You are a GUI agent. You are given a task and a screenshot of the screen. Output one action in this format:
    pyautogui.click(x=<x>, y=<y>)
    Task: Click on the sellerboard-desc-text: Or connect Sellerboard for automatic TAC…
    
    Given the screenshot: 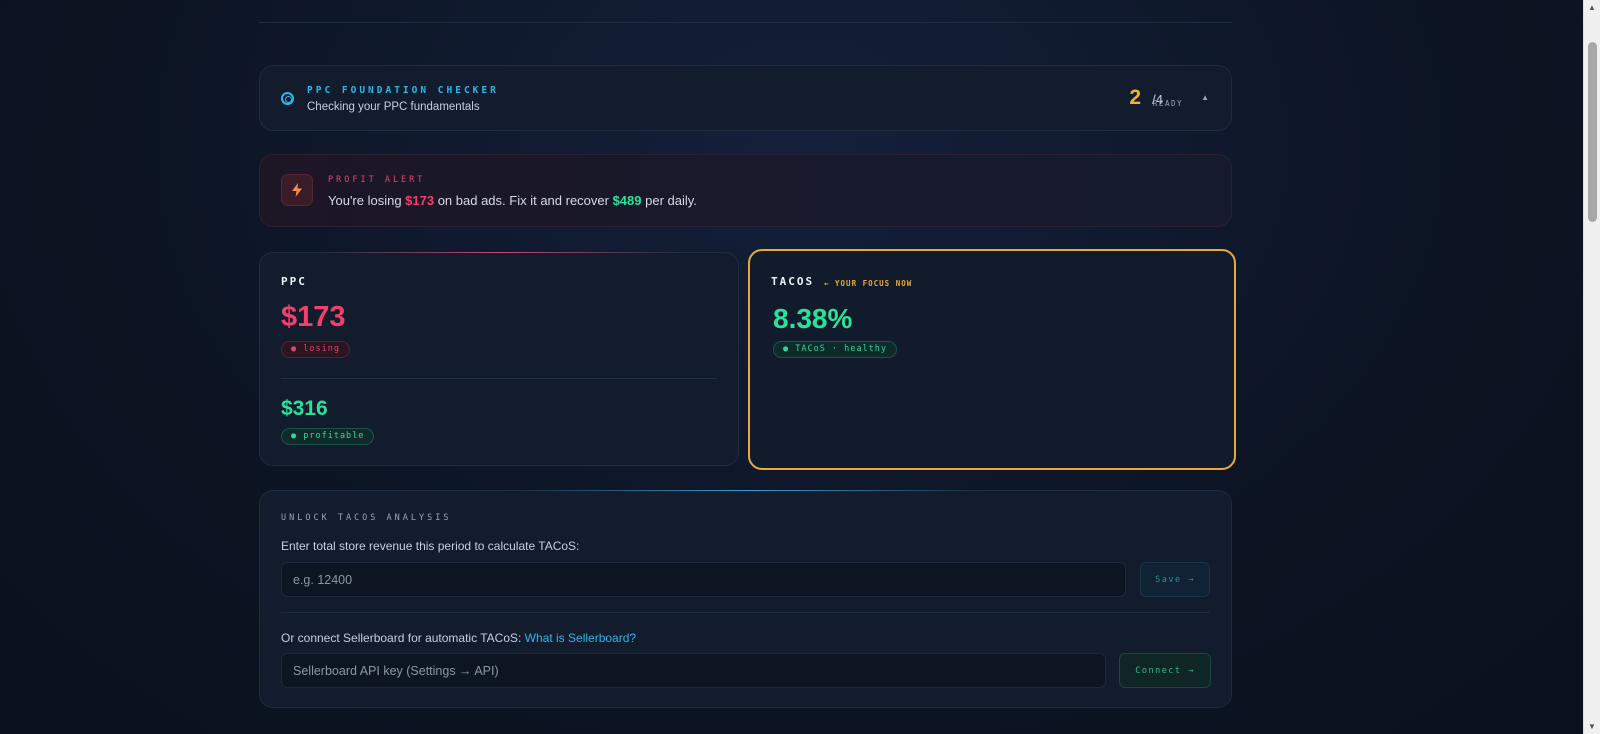 What is the action you would take?
    pyautogui.click(x=403, y=638)
    